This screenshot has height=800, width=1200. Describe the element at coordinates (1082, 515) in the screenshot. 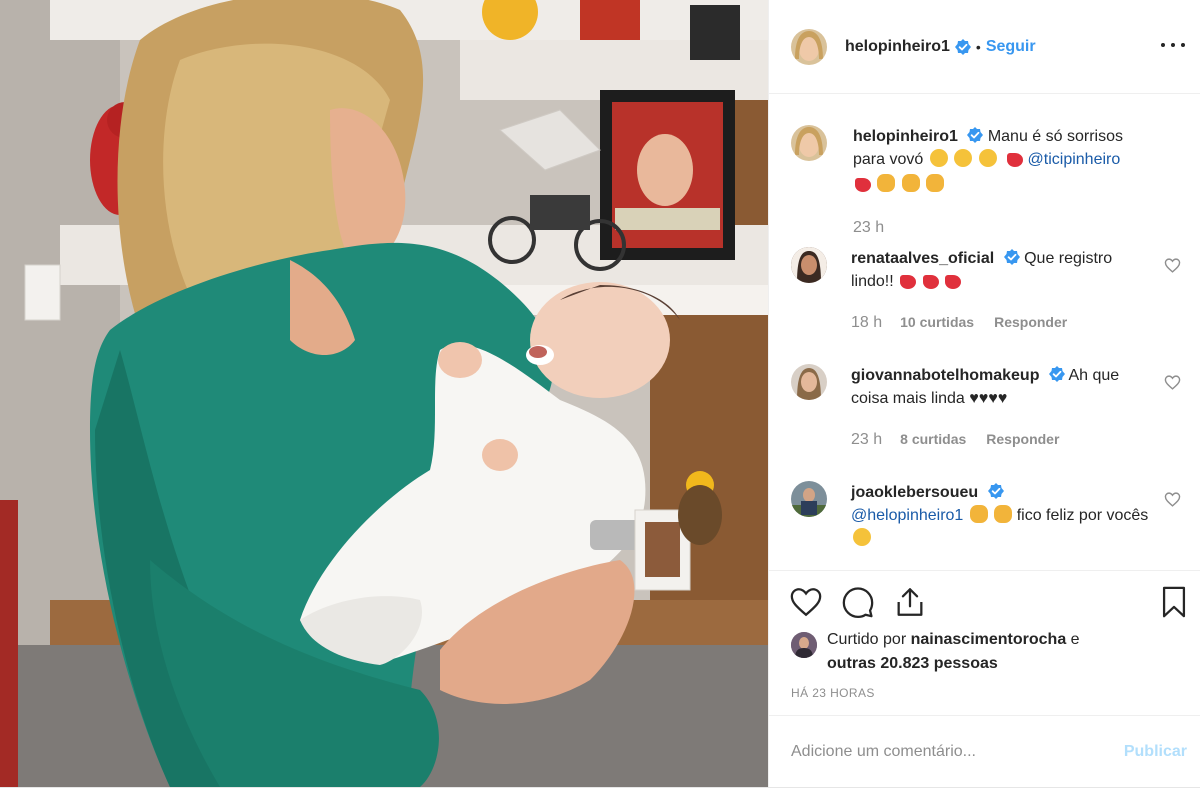

I see `comment-text: fico feliz por vocês` at that location.